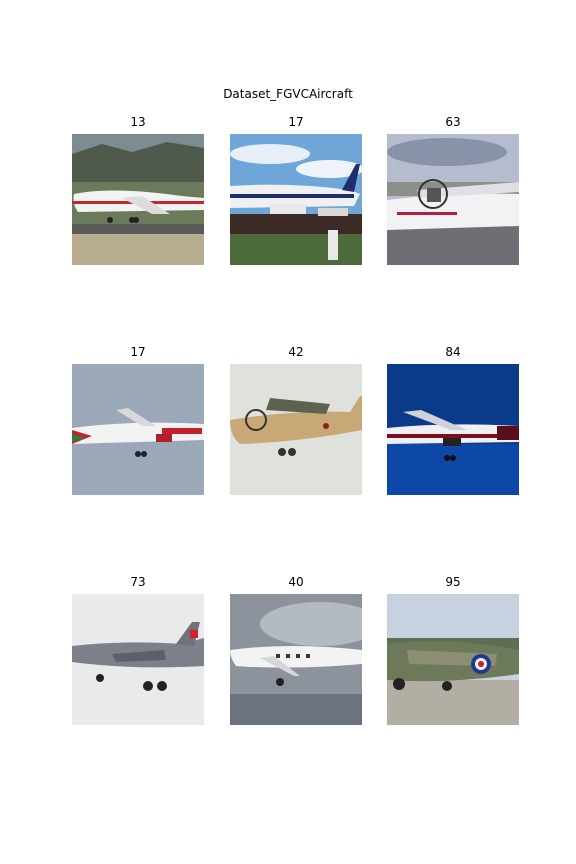 This screenshot has height=864, width=576. Describe the element at coordinates (453, 582) in the screenshot. I see `image-label: 95` at that location.